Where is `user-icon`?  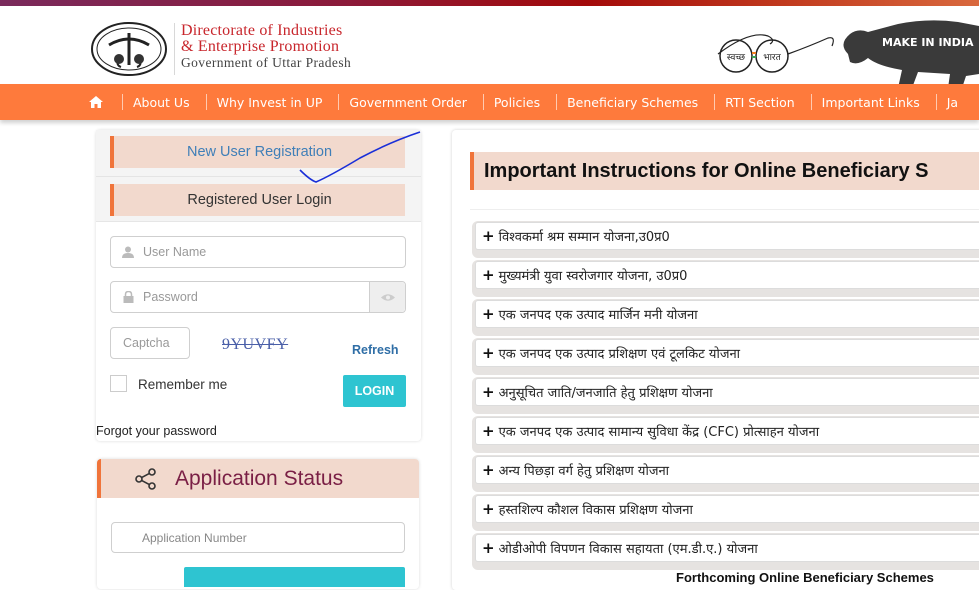
user-icon is located at coordinates (128, 252).